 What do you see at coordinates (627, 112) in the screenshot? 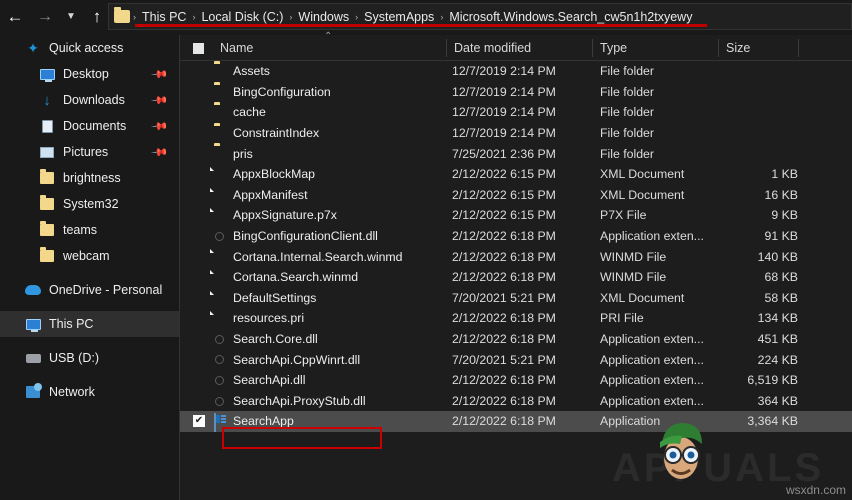
I see `file-type: File folder` at bounding box center [627, 112].